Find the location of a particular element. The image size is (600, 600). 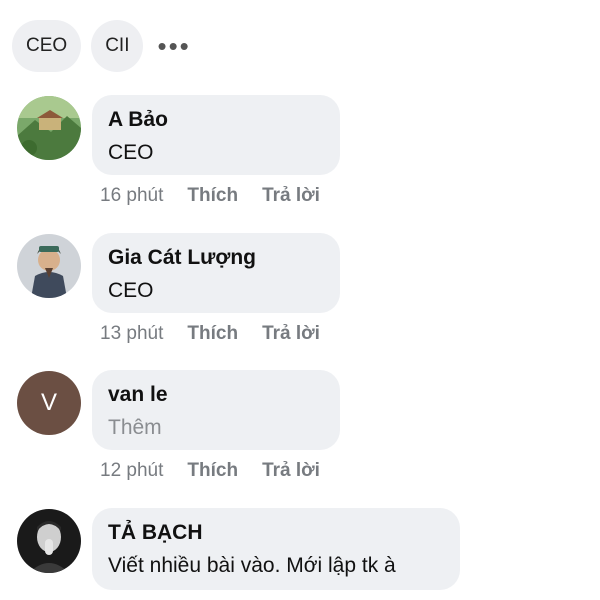

comment-actions: 13 phút Thích Trả lời is located at coordinates (210, 334).